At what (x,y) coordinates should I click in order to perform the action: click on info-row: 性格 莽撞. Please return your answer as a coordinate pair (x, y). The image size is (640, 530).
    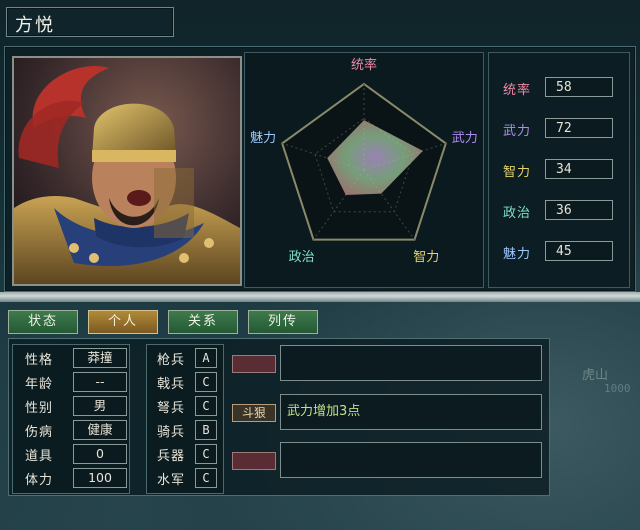
    Looking at the image, I should click on (72, 358).